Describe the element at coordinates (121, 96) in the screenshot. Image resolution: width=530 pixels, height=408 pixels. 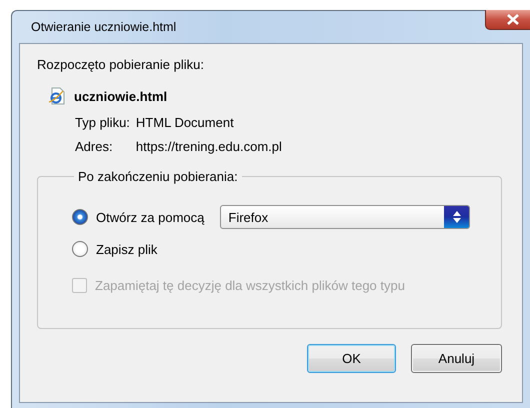
I see `file-name: uczniowie.html` at that location.